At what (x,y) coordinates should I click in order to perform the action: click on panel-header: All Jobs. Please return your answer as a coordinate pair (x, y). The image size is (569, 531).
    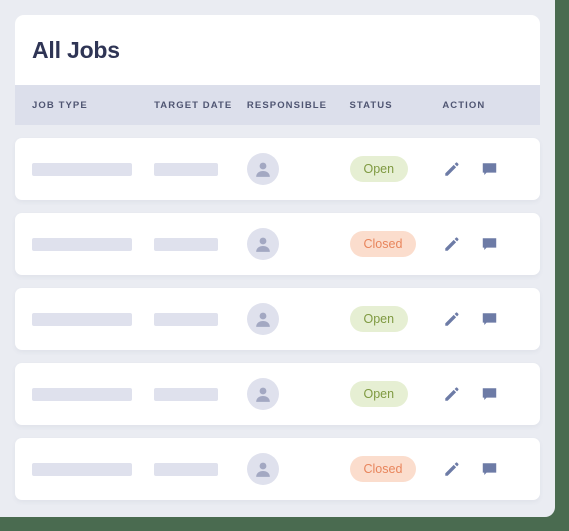
    Looking at the image, I should click on (277, 50).